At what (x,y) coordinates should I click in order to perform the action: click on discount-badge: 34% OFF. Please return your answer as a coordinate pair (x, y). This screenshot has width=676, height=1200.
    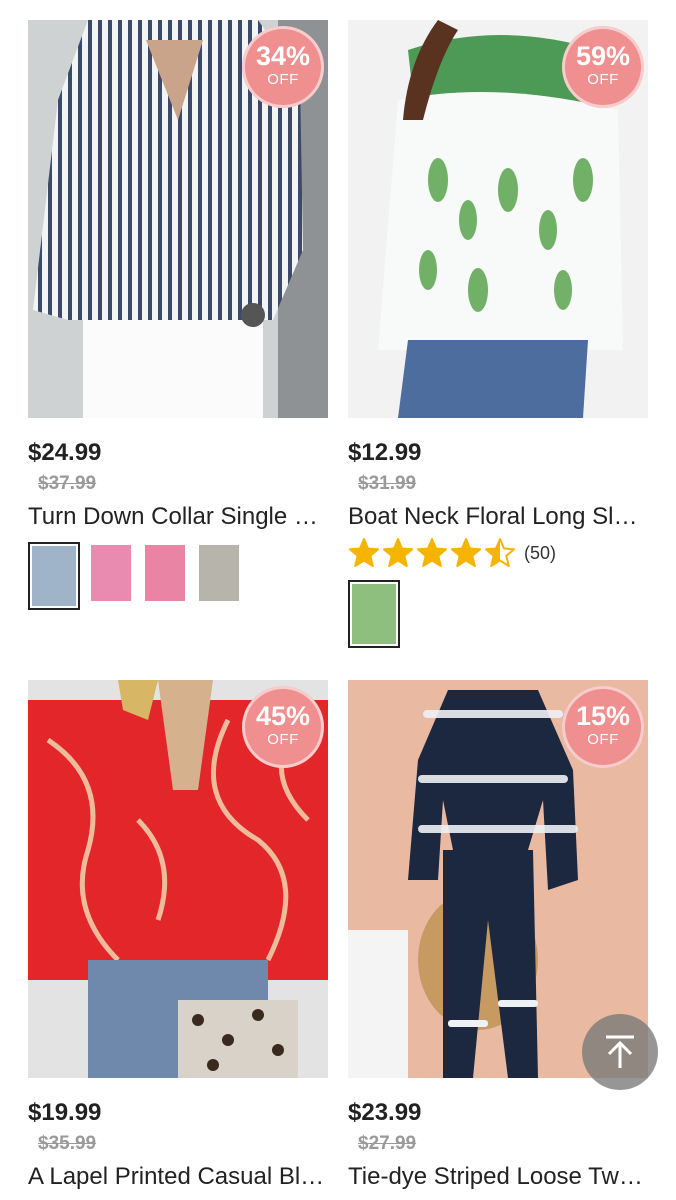
    Looking at the image, I should click on (283, 67).